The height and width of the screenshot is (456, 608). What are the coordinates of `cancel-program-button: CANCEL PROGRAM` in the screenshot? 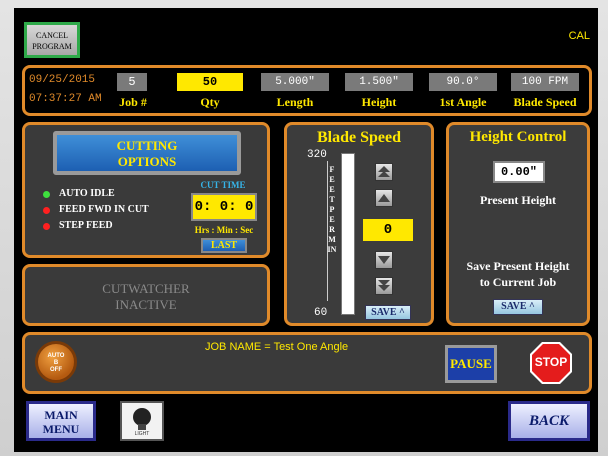 It's located at (52, 40).